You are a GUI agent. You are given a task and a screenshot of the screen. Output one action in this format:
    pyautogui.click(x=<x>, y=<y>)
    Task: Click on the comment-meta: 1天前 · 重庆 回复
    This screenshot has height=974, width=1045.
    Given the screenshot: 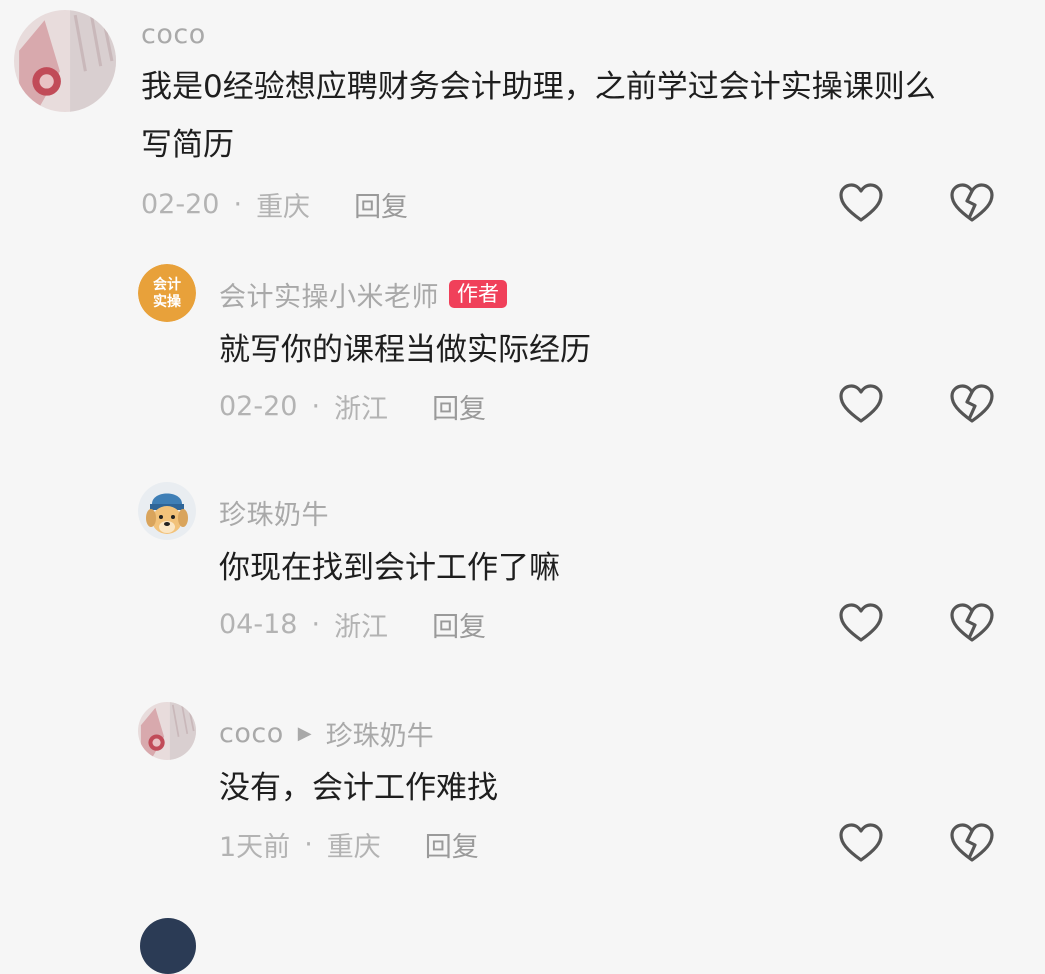 What is the action you would take?
    pyautogui.click(x=349, y=844)
    